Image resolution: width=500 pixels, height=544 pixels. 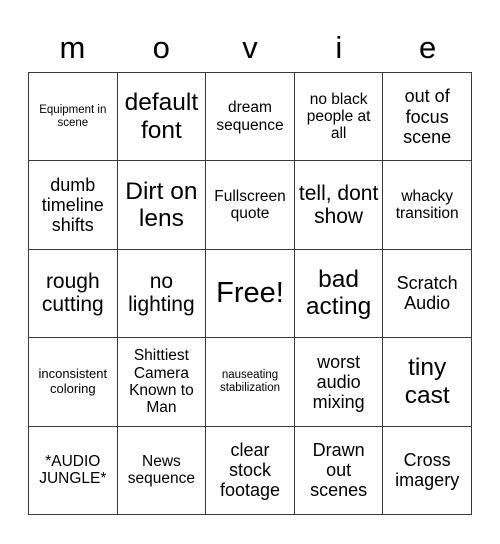 What do you see at coordinates (427, 47) in the screenshot?
I see `header-letter-5: e` at bounding box center [427, 47].